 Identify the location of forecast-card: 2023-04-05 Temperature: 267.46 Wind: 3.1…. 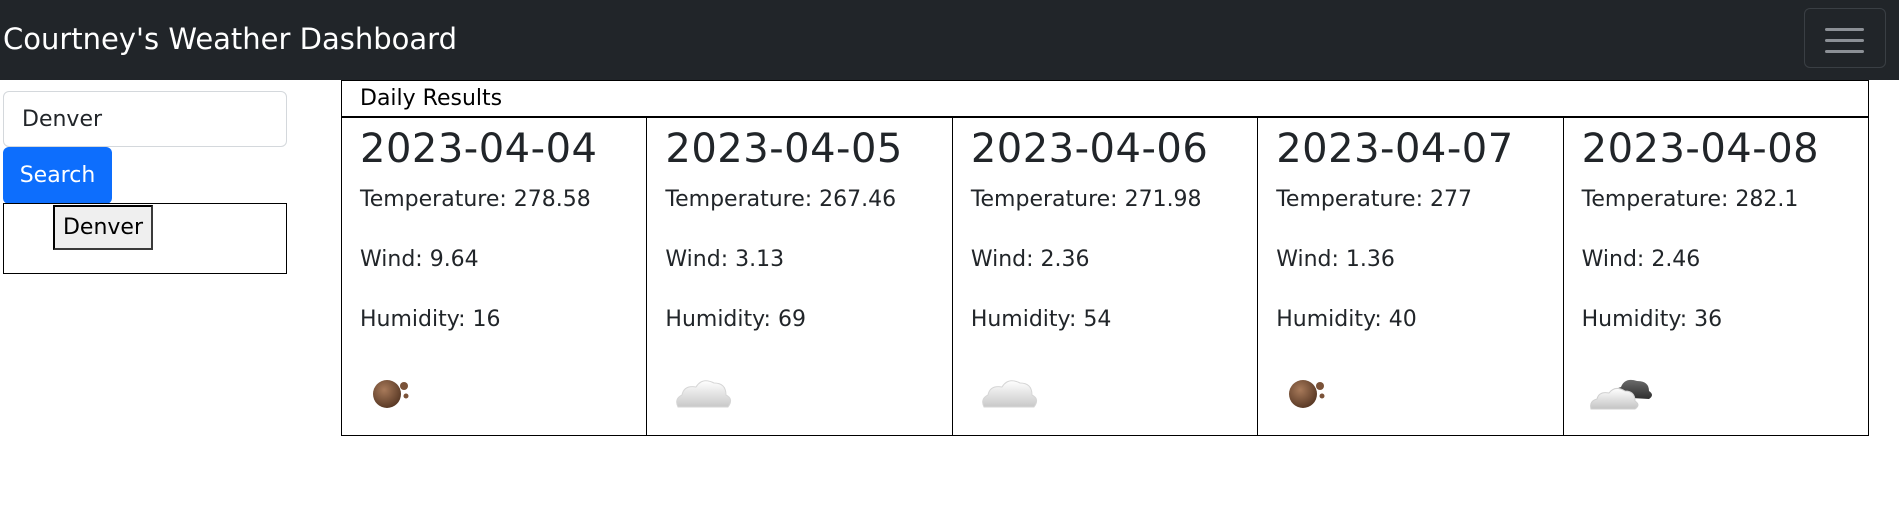
(800, 276).